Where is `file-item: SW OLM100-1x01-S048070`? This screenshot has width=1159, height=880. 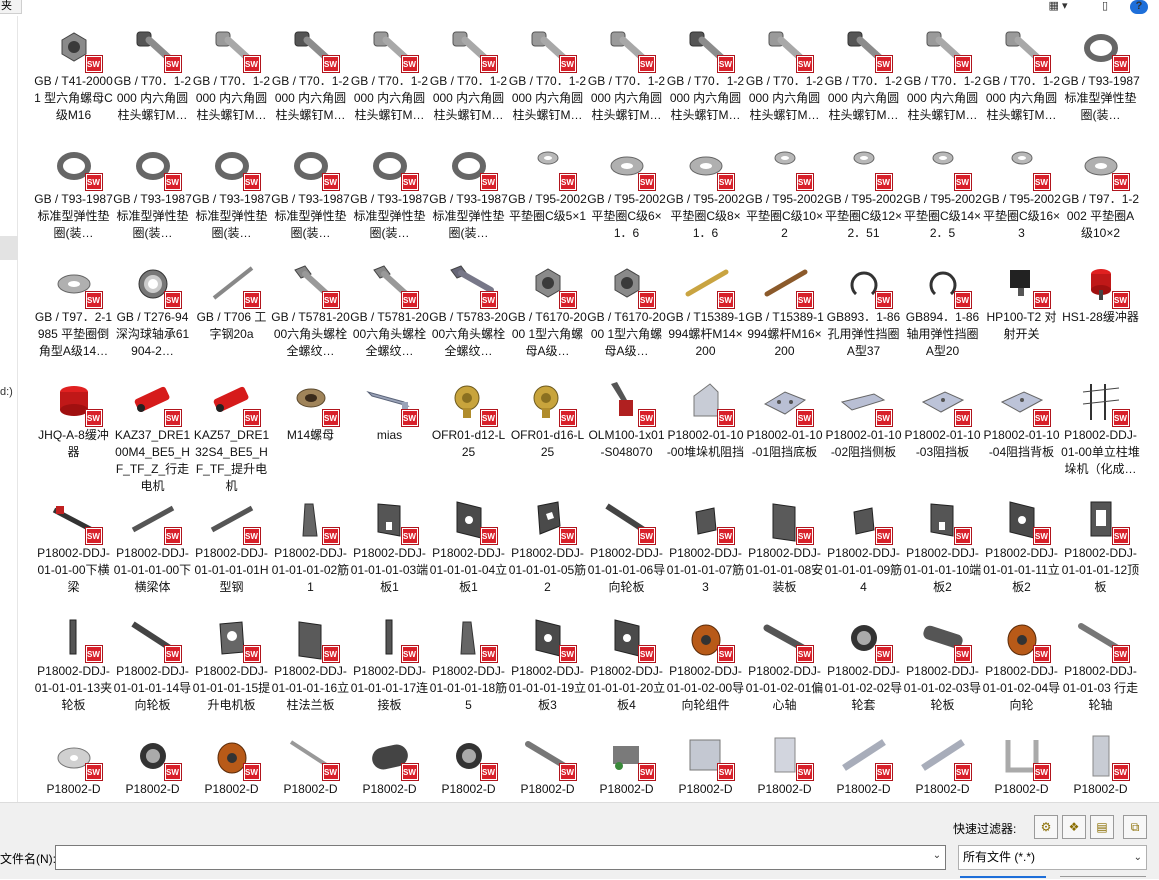
file-item: SW OLM100-1x01-S048070 is located at coordinates (626, 429).